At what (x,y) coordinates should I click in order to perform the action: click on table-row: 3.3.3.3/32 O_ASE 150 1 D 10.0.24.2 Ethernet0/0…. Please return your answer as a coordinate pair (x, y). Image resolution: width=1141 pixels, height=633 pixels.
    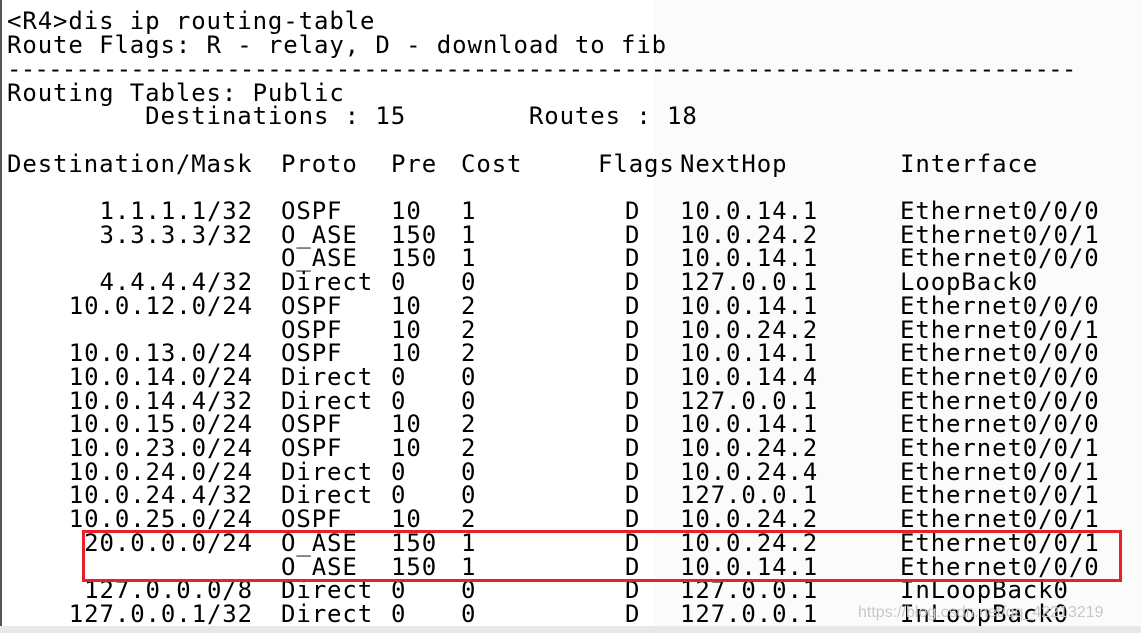
    Looking at the image, I should click on (570, 235).